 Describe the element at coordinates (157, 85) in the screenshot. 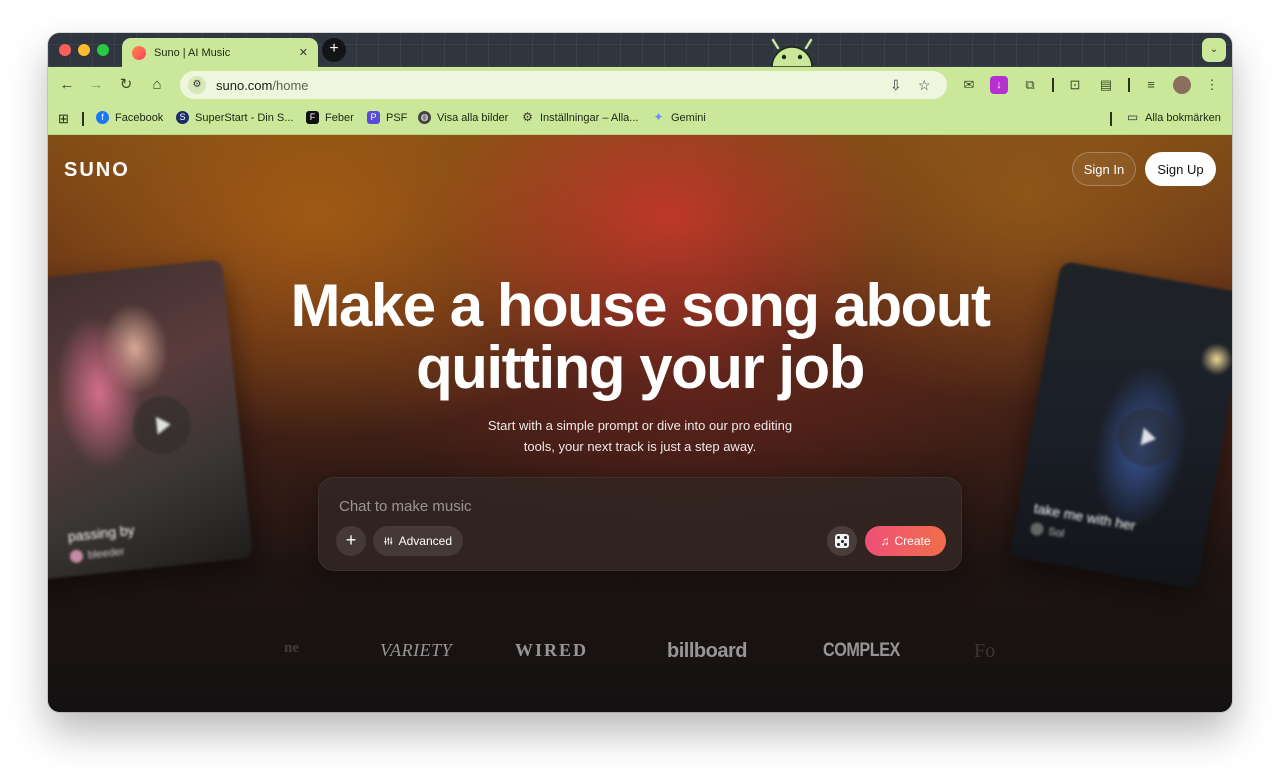

I see `home-button: ⌂` at that location.